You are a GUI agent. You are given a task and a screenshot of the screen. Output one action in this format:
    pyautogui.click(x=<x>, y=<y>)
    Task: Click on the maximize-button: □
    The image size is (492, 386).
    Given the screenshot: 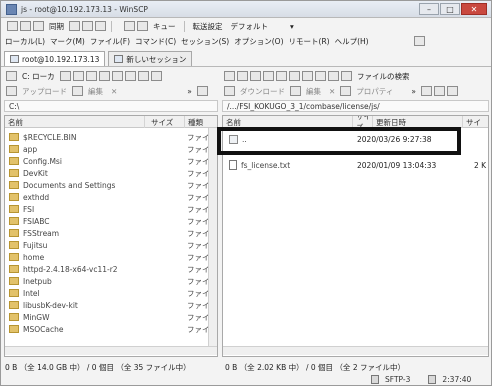 What is the action you would take?
    pyautogui.click(x=450, y=9)
    